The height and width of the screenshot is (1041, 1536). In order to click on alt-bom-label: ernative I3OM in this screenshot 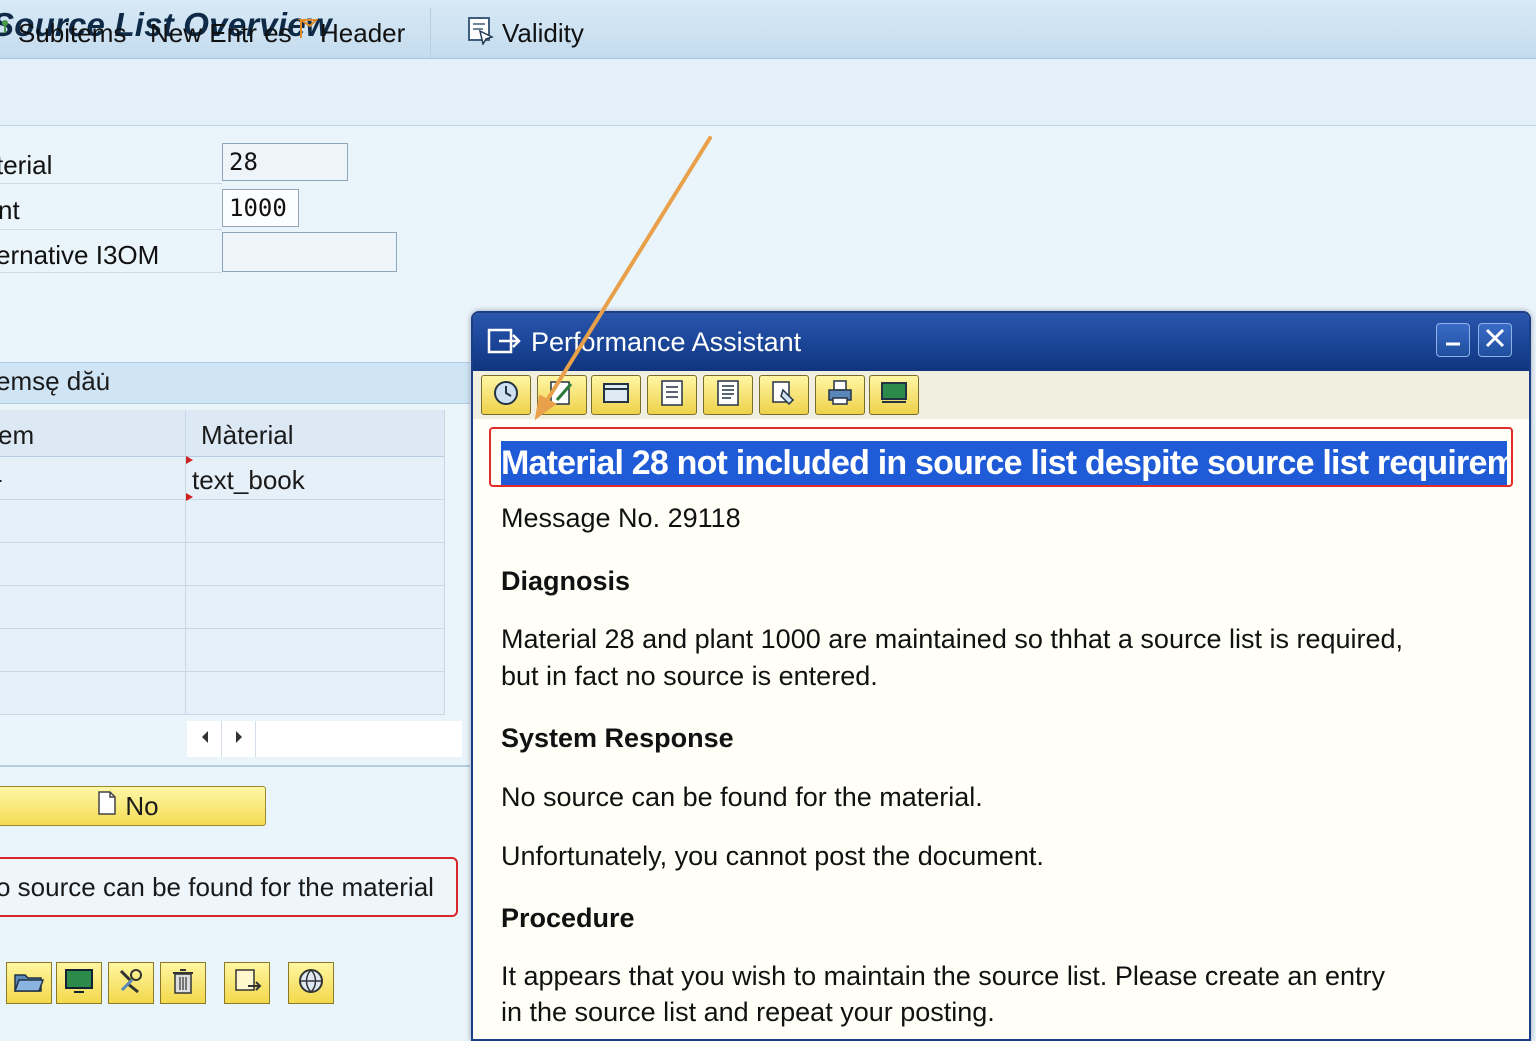, I will do `click(80, 255)`.